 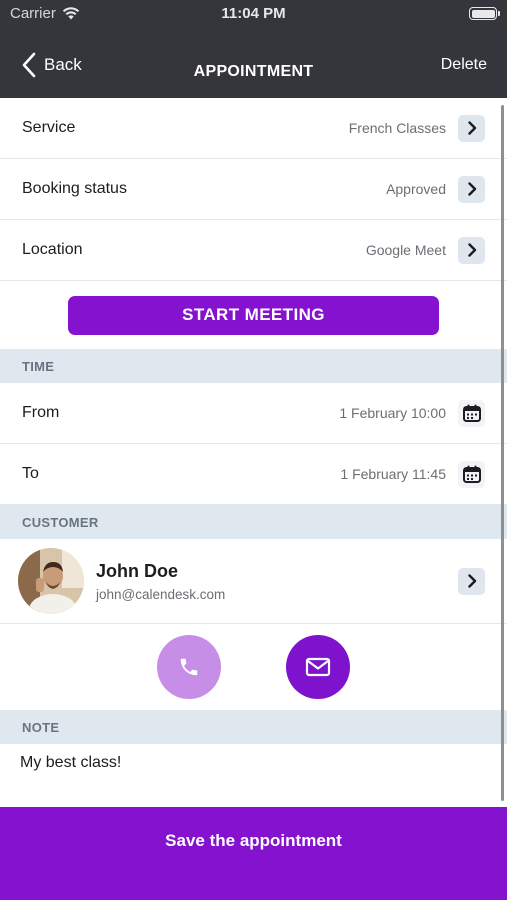 I want to click on location-label: Location, so click(x=52, y=249).